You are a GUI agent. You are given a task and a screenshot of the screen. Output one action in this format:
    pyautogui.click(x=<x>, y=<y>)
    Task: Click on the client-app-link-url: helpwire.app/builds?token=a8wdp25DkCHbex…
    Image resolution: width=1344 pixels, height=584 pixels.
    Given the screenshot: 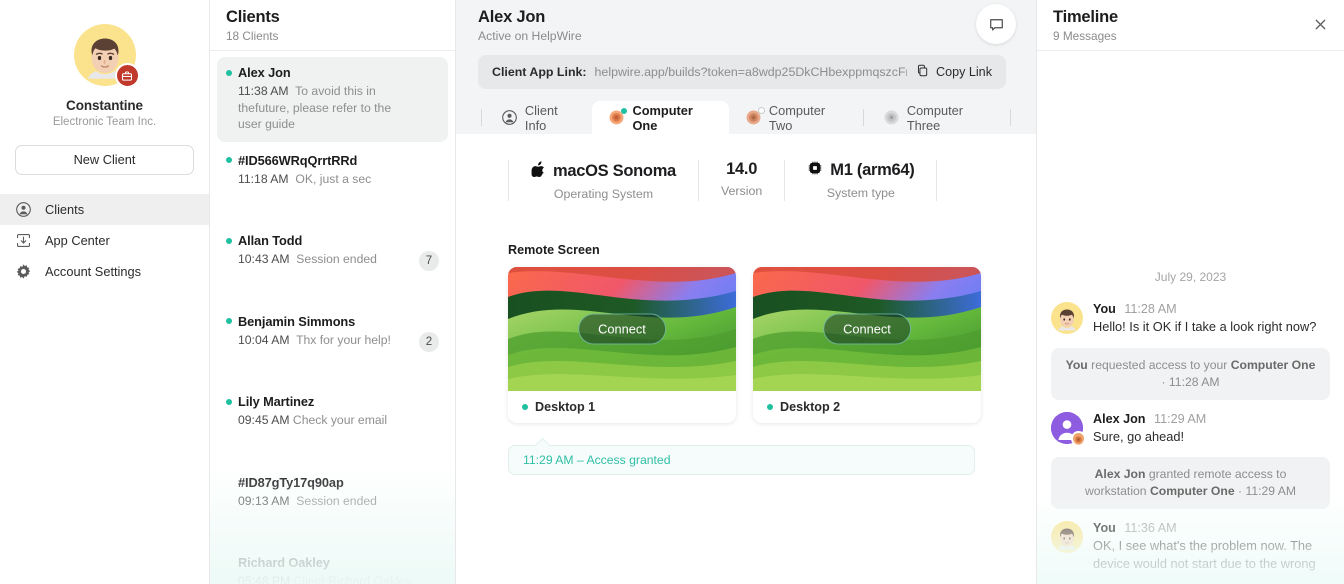 What is the action you would take?
    pyautogui.click(x=750, y=72)
    